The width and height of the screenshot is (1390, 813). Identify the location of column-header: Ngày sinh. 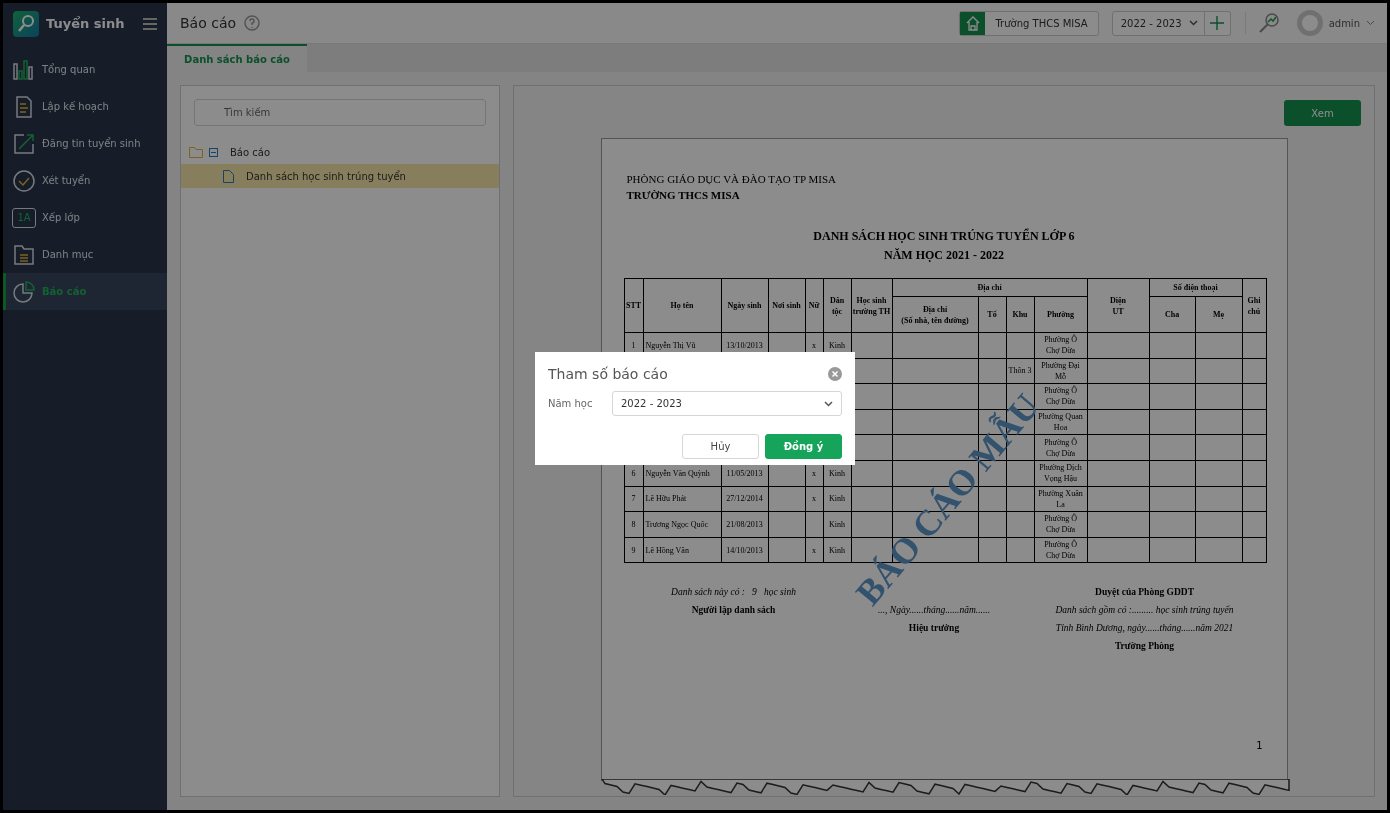
(744, 305).